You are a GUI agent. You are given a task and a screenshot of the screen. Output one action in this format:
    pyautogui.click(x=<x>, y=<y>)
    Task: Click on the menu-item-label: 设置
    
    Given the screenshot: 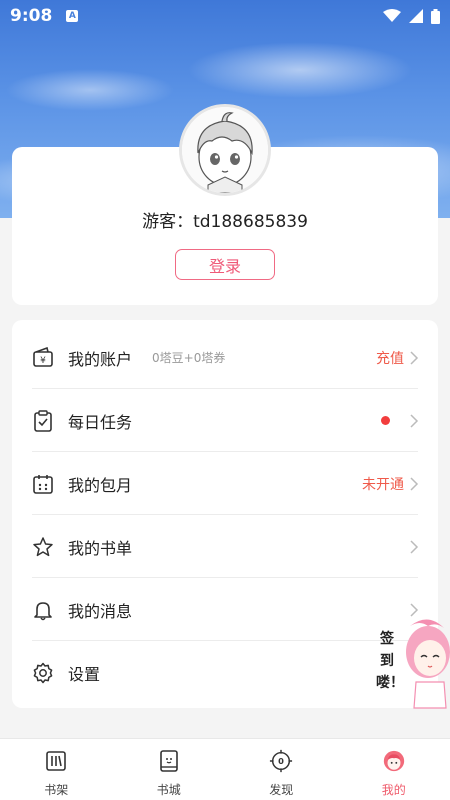 What is the action you would take?
    pyautogui.click(x=84, y=674)
    